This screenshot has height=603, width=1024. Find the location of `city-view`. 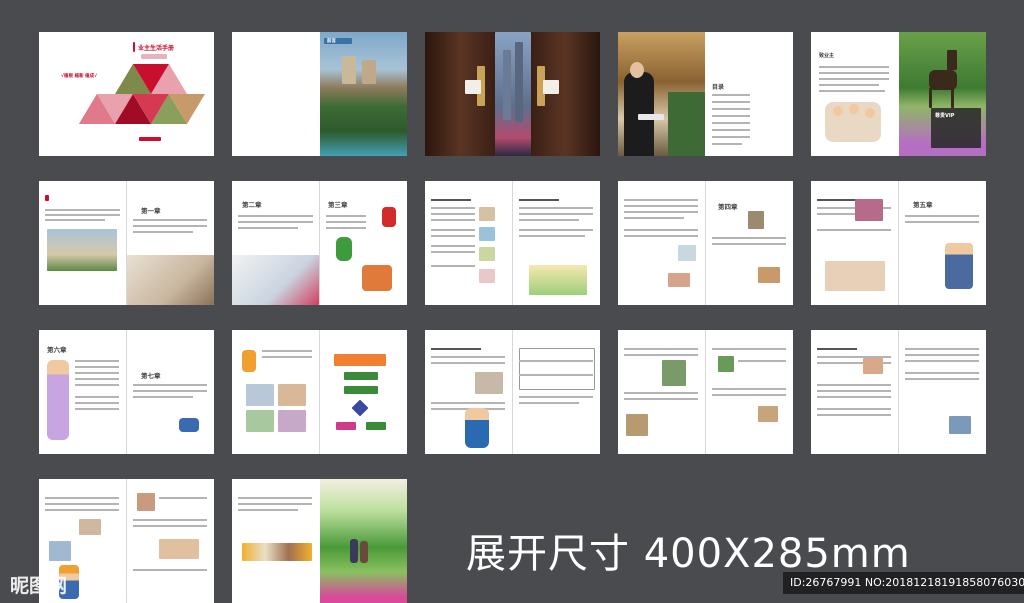

city-view is located at coordinates (513, 94).